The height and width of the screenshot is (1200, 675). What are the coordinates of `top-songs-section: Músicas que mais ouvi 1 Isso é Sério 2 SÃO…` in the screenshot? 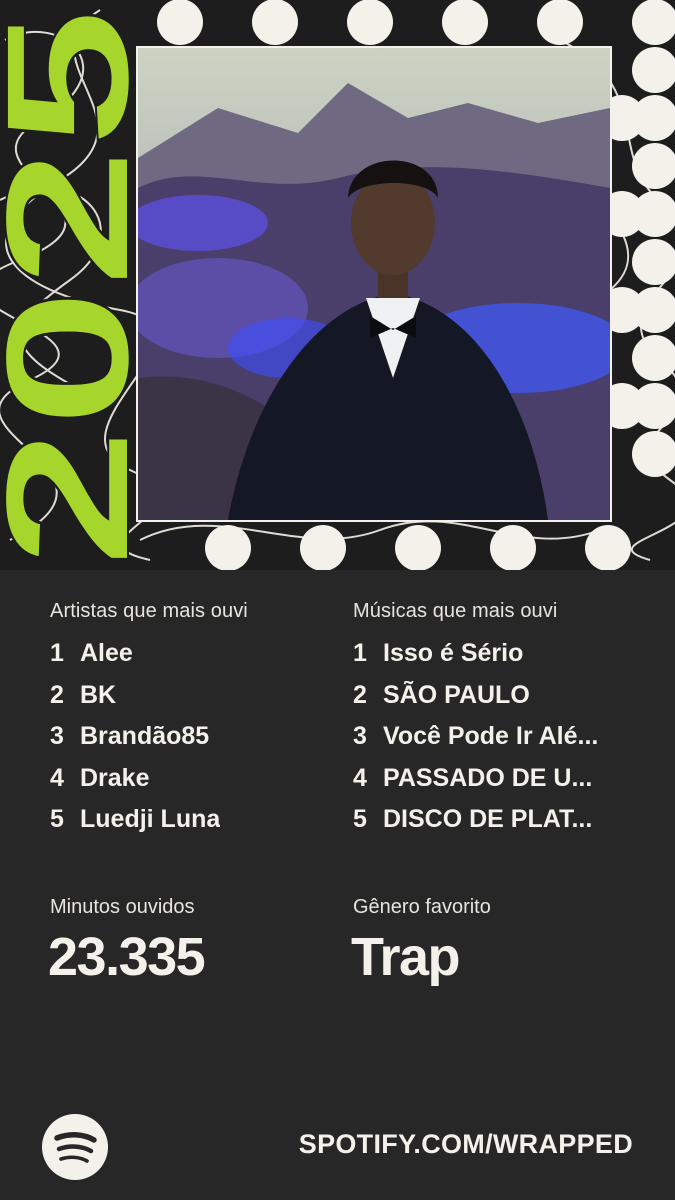 It's located at (503, 723).